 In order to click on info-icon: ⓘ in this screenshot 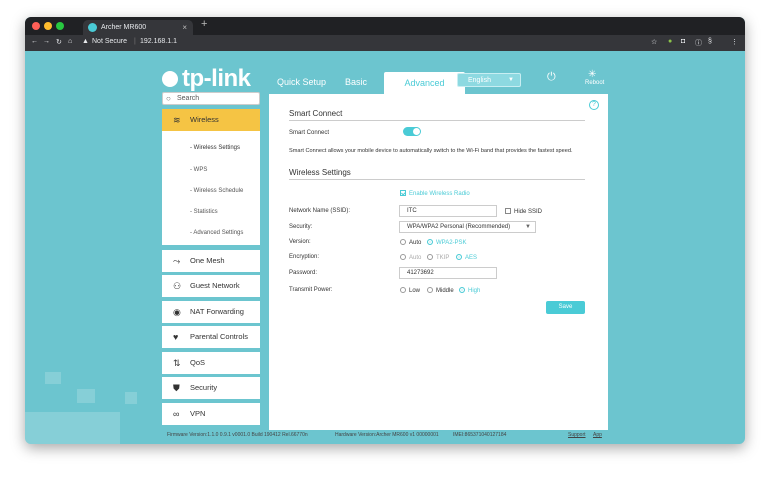, I will do `click(698, 43)`.